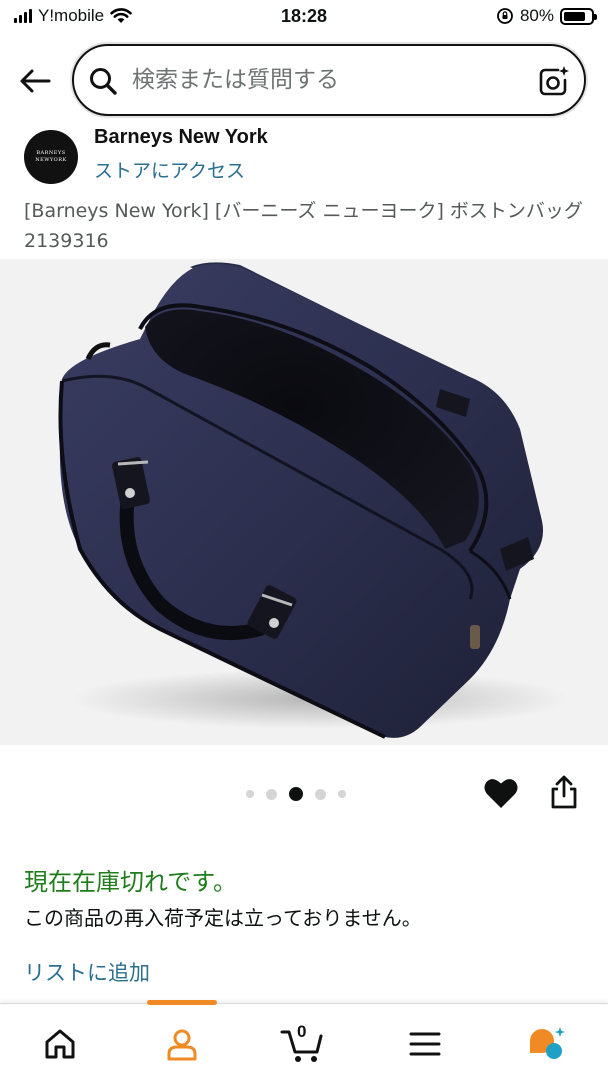 This screenshot has width=608, height=1080. I want to click on search-header, so click(304, 80).